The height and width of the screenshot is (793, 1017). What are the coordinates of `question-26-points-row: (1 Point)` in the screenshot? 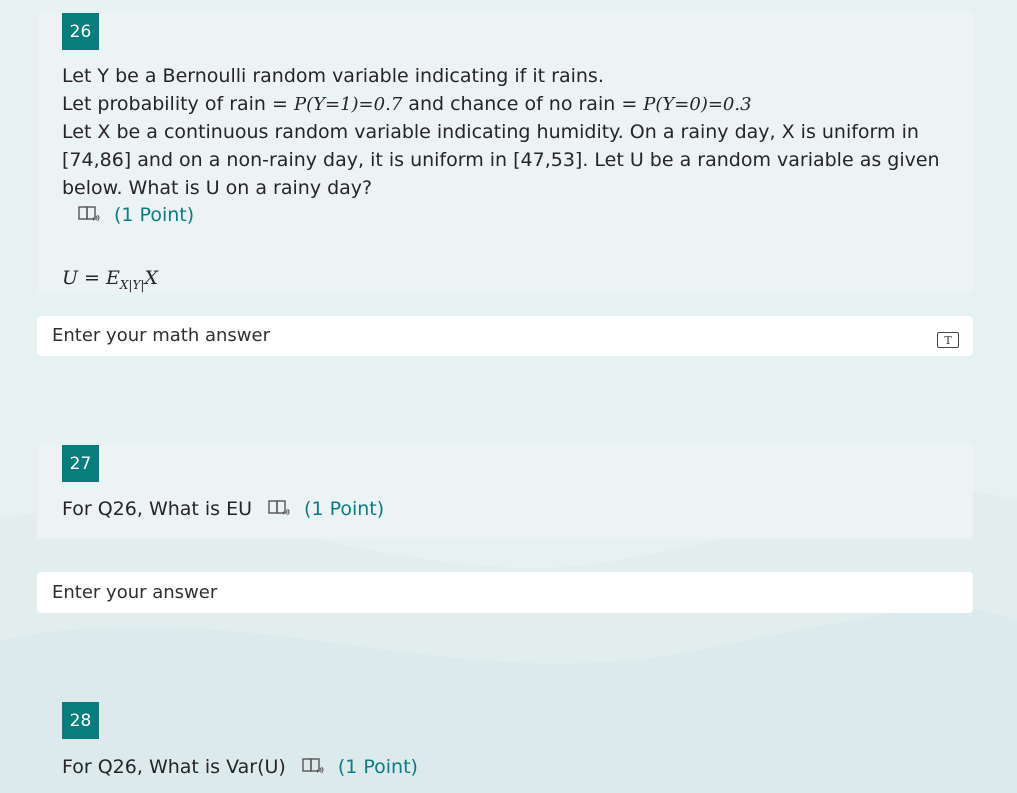 It's located at (136, 215).